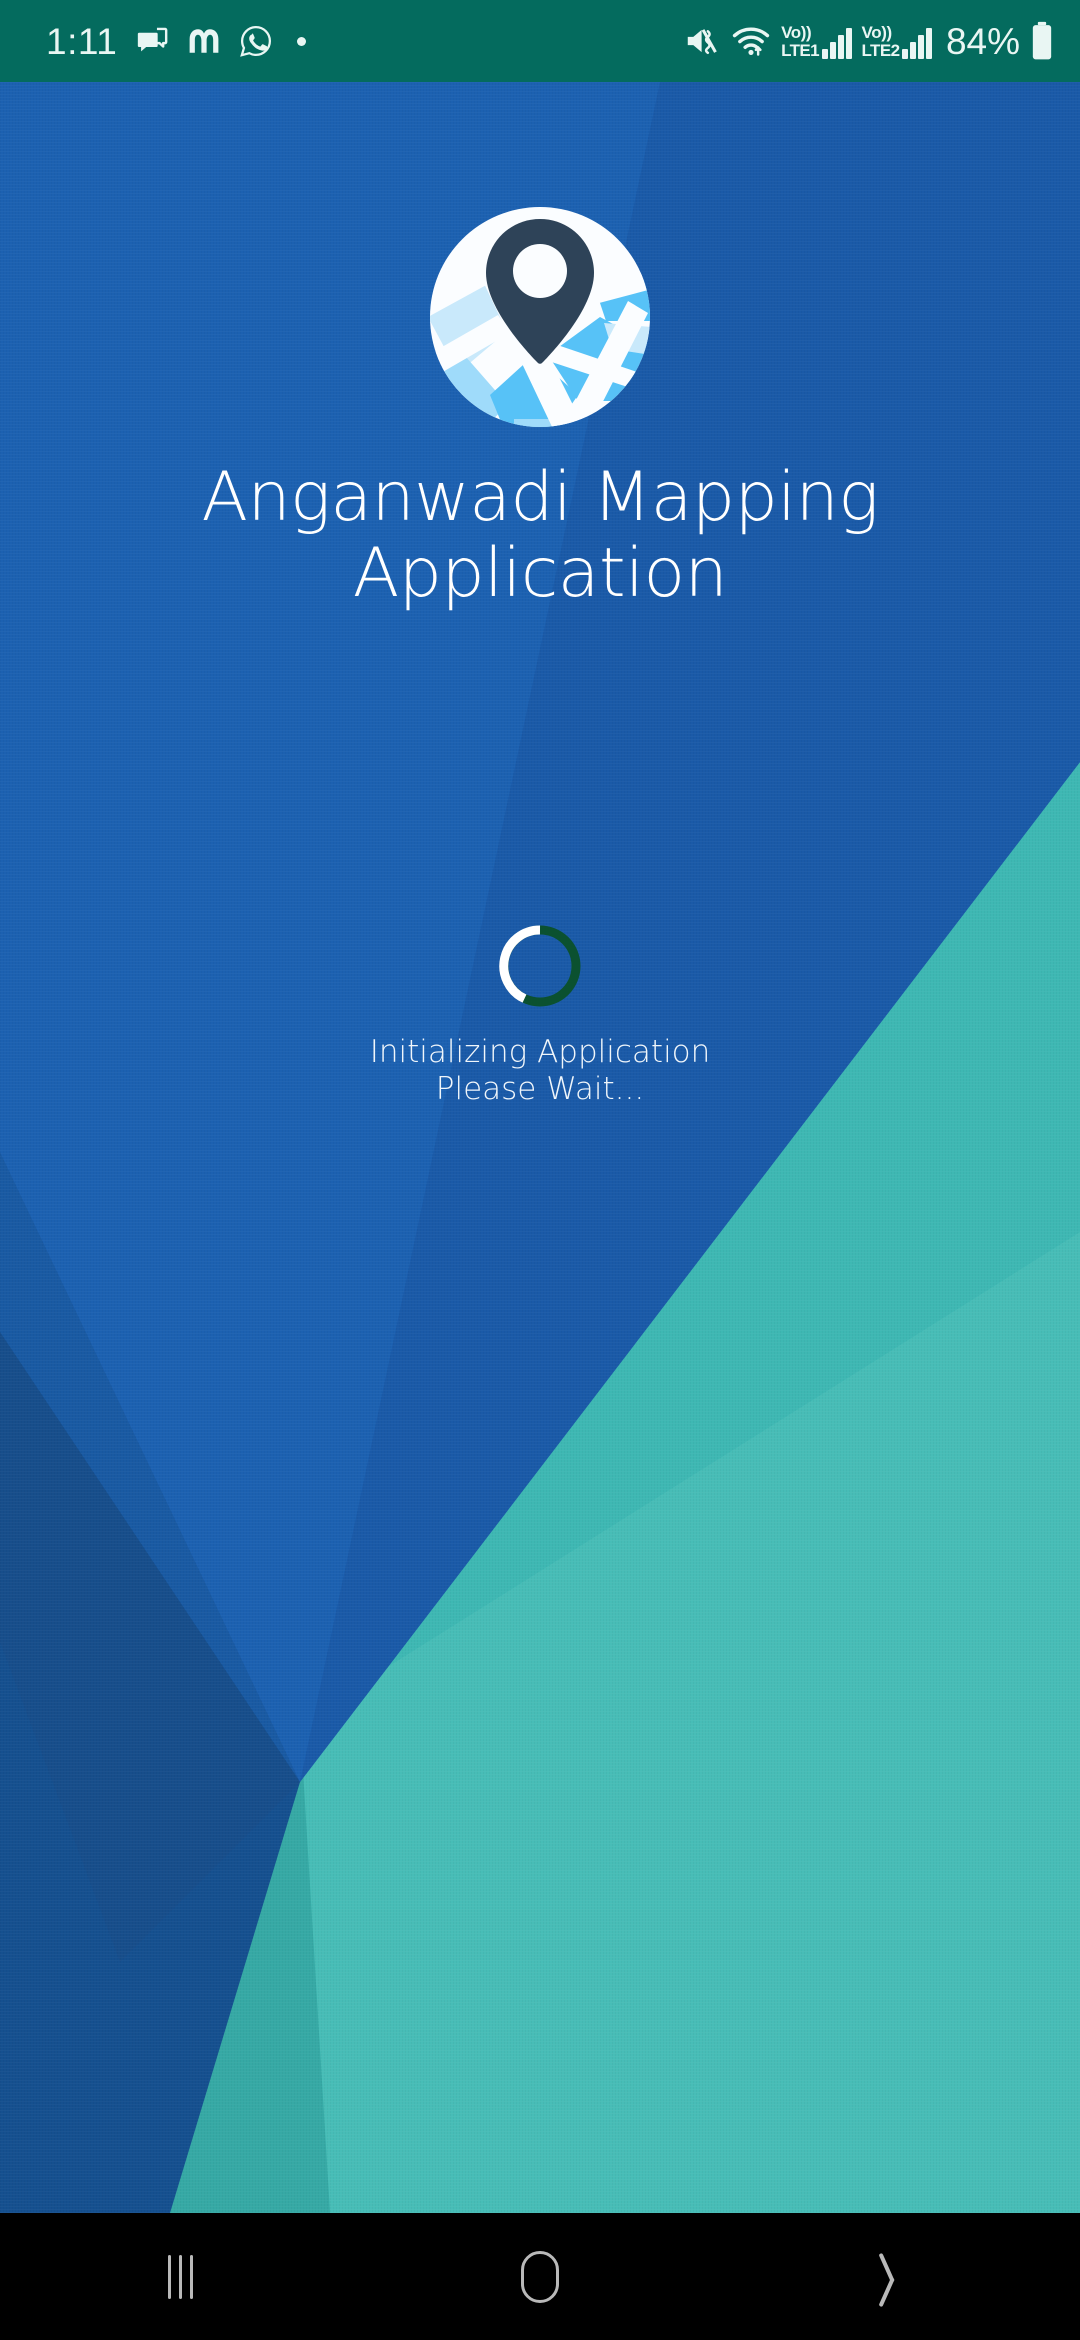 This screenshot has width=1080, height=2340. I want to click on back-chevron-icon, so click(900, 2277).